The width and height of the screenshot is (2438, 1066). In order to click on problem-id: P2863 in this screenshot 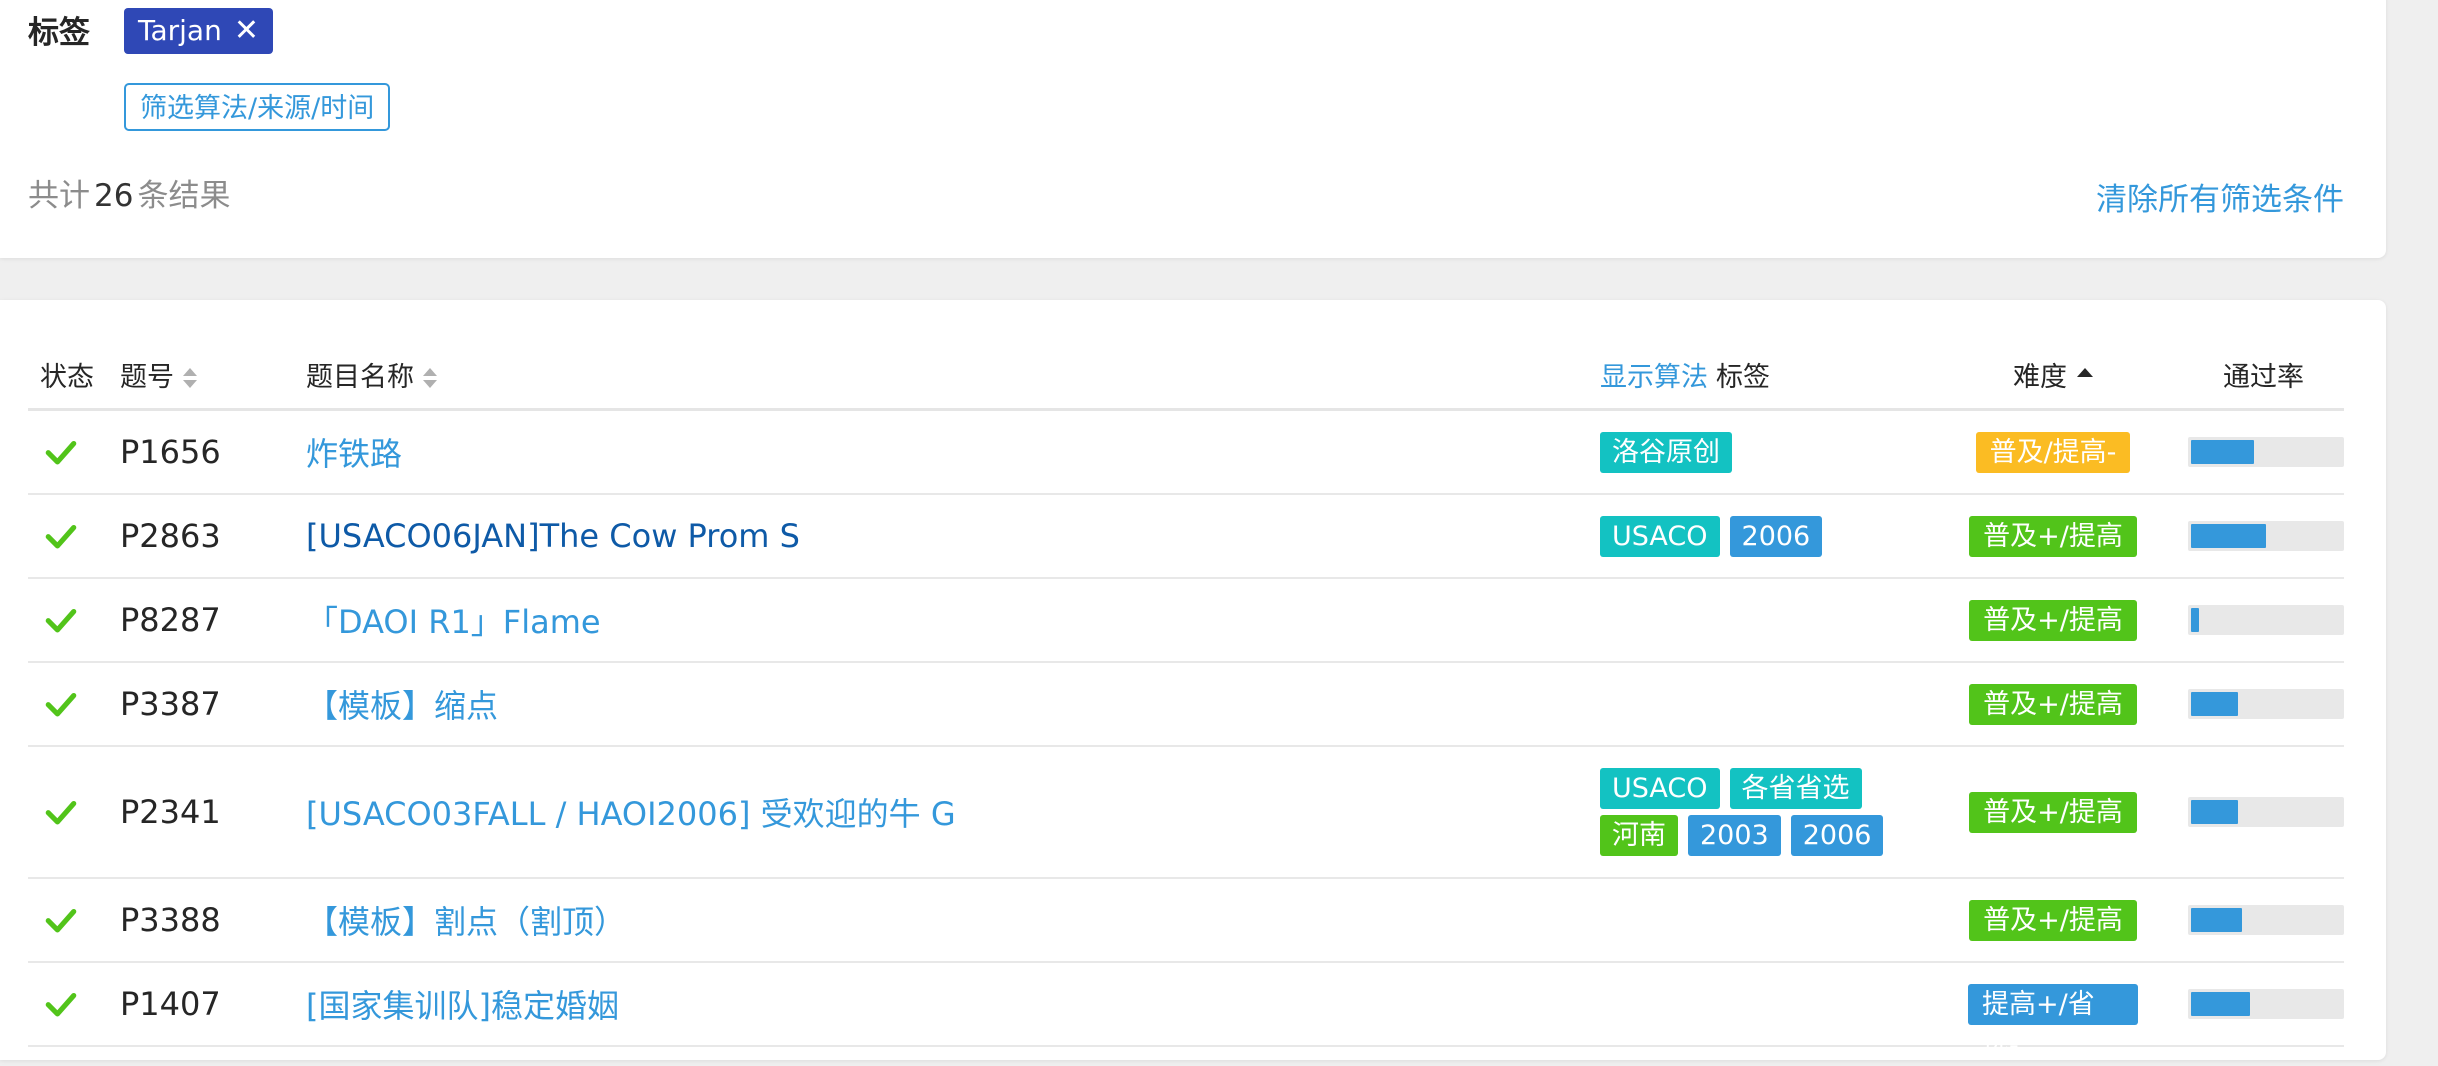, I will do `click(170, 536)`.